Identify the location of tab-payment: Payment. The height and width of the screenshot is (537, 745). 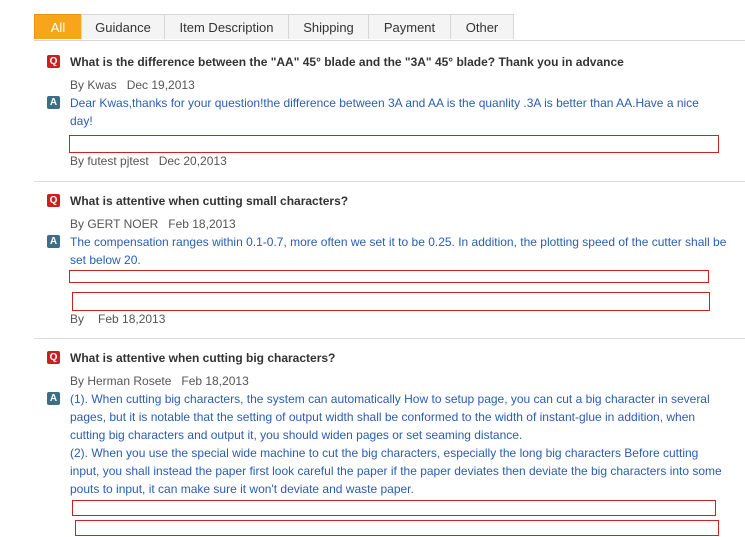
(409, 26).